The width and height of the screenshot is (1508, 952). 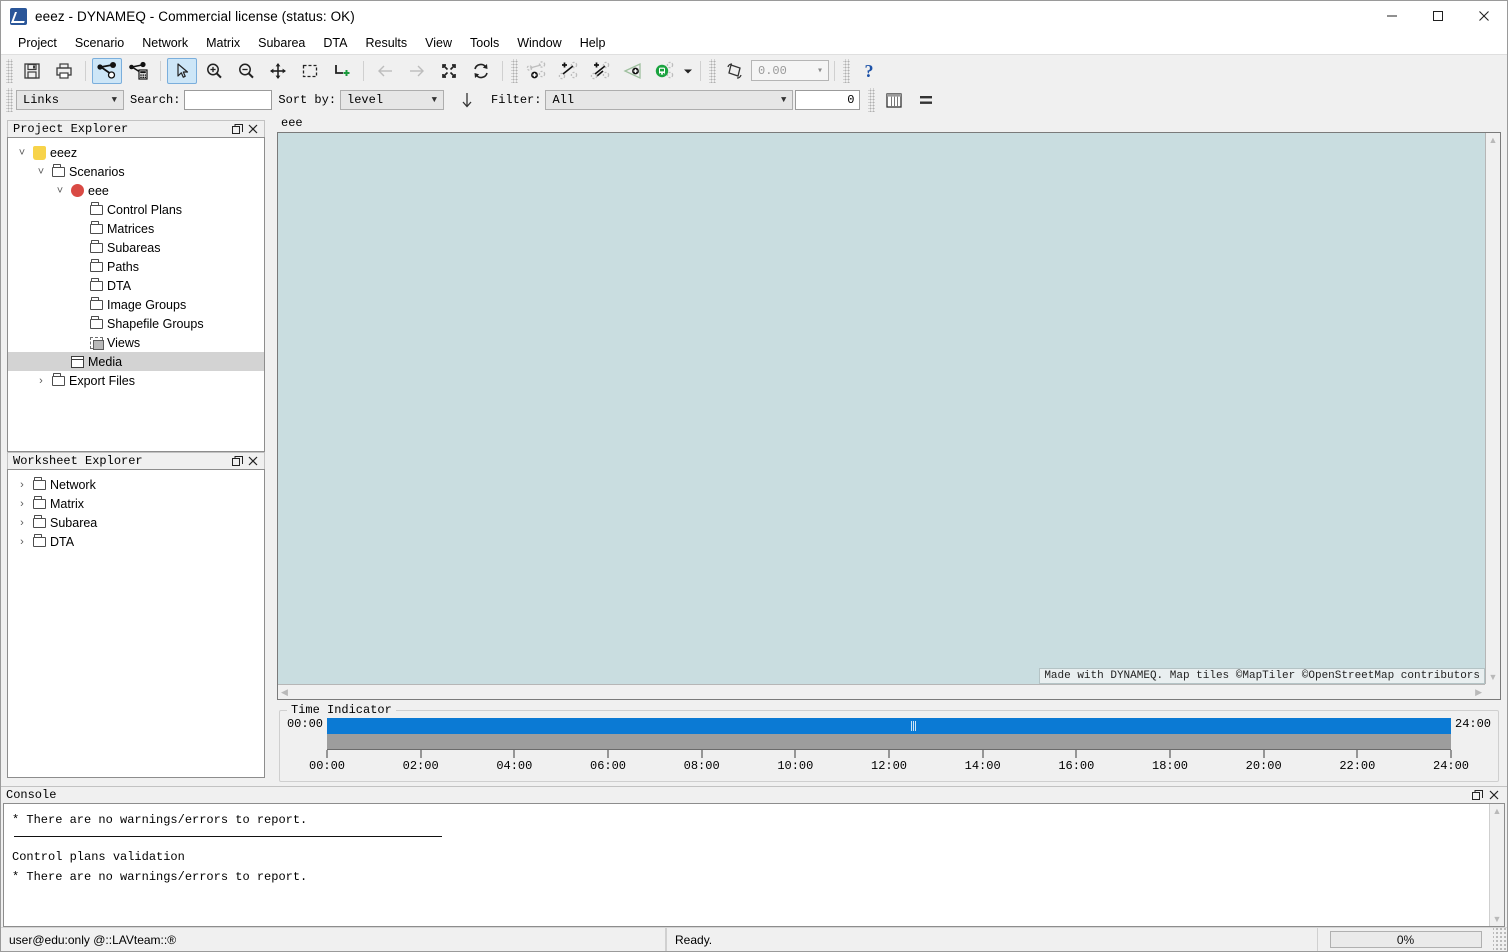 I want to click on project-tree-item: Control Plans, so click(x=136, y=209).